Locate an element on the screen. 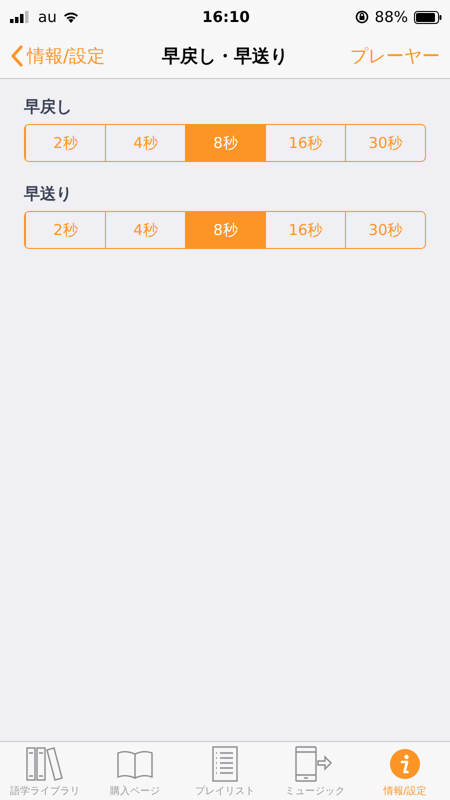 The height and width of the screenshot is (800, 450). battery-icon is located at coordinates (428, 17).